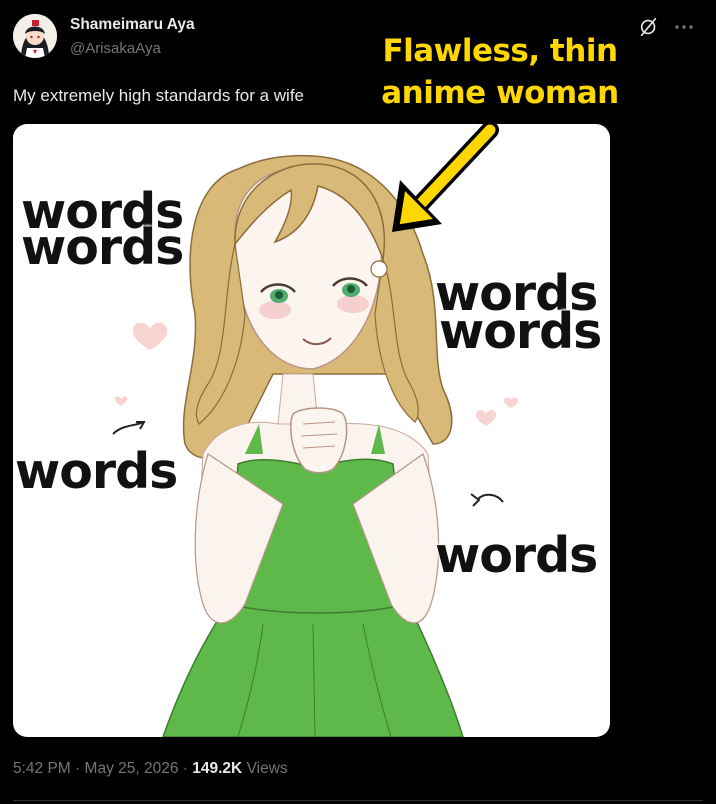 The image size is (716, 804). Describe the element at coordinates (132, 25) in the screenshot. I see `author-name: Shameimaru Aya` at that location.